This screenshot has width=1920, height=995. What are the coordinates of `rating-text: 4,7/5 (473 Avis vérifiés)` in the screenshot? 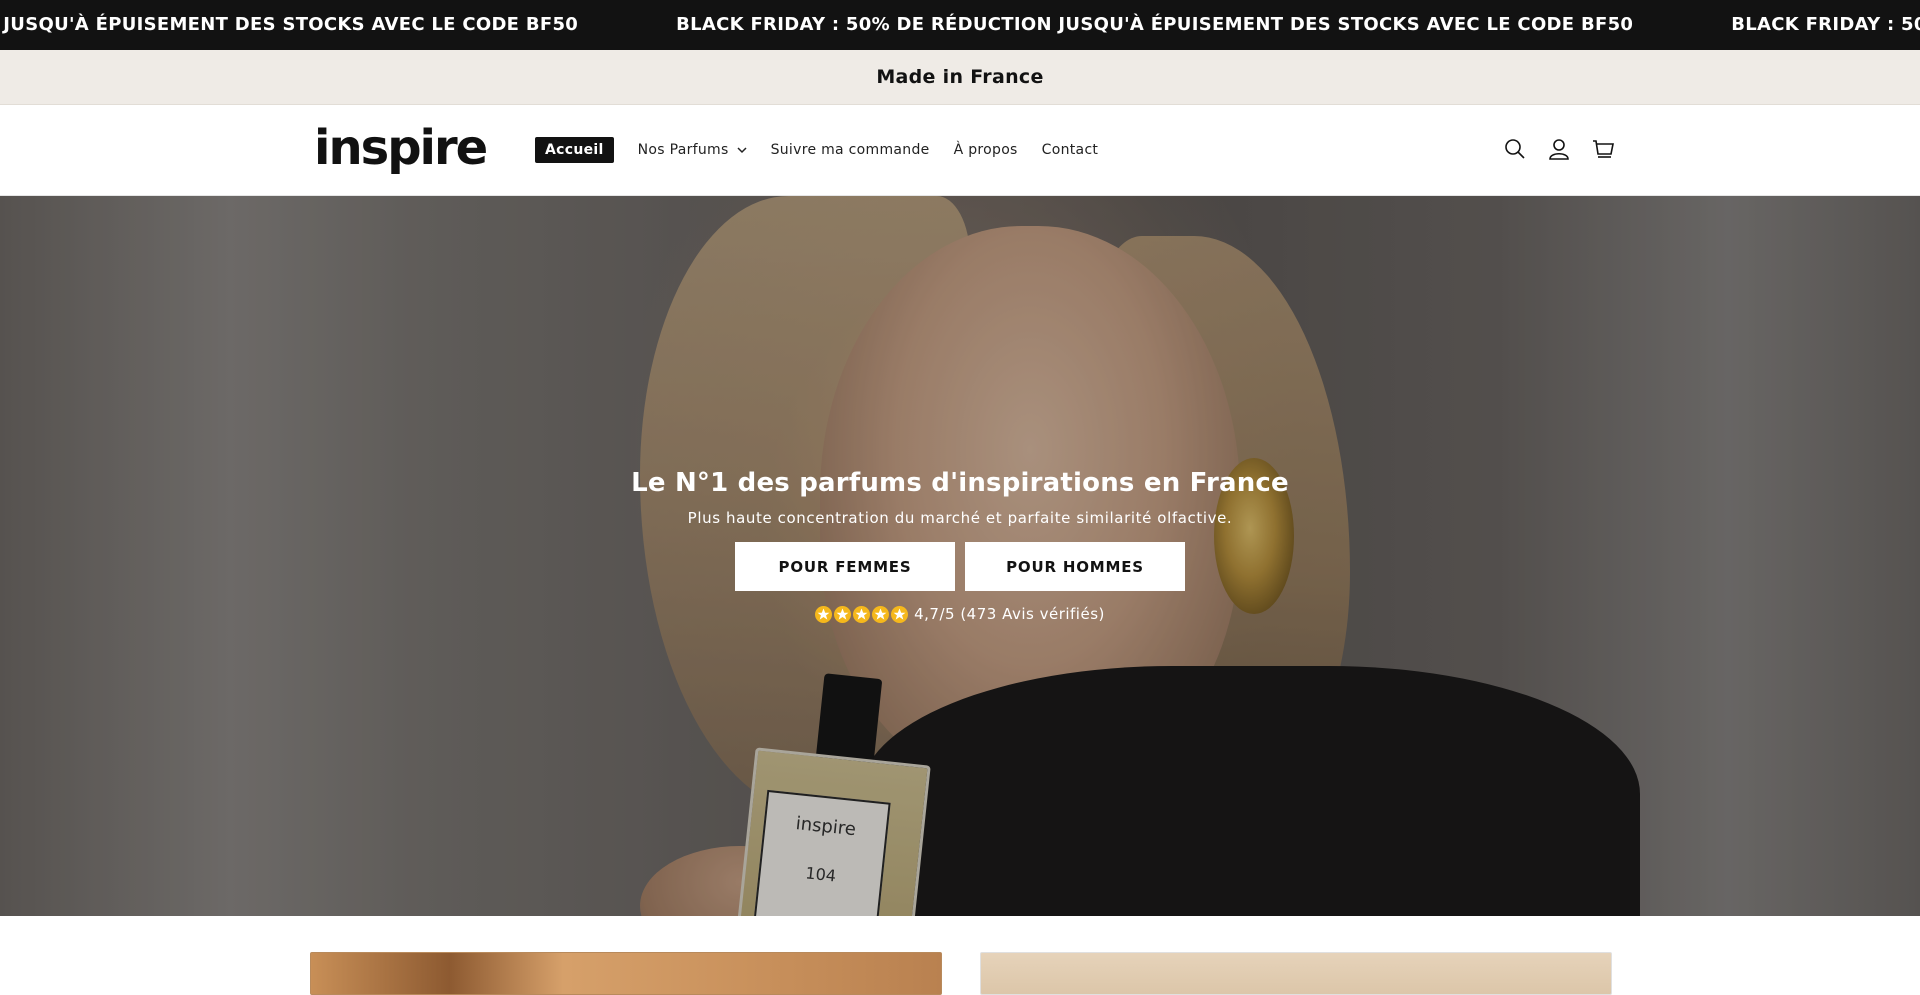 It's located at (1009, 614).